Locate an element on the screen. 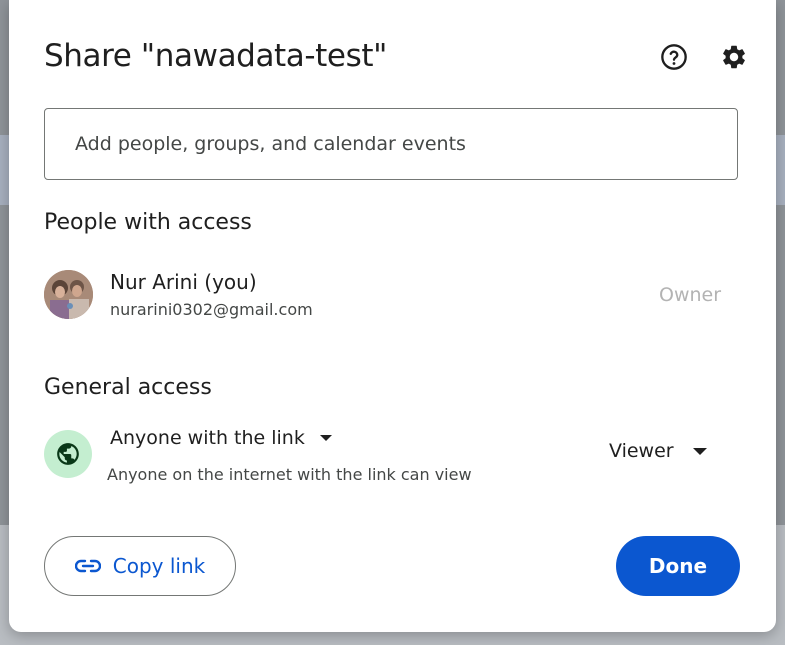  general-access-dropdown: Anyone with the link is located at coordinates (221, 438).